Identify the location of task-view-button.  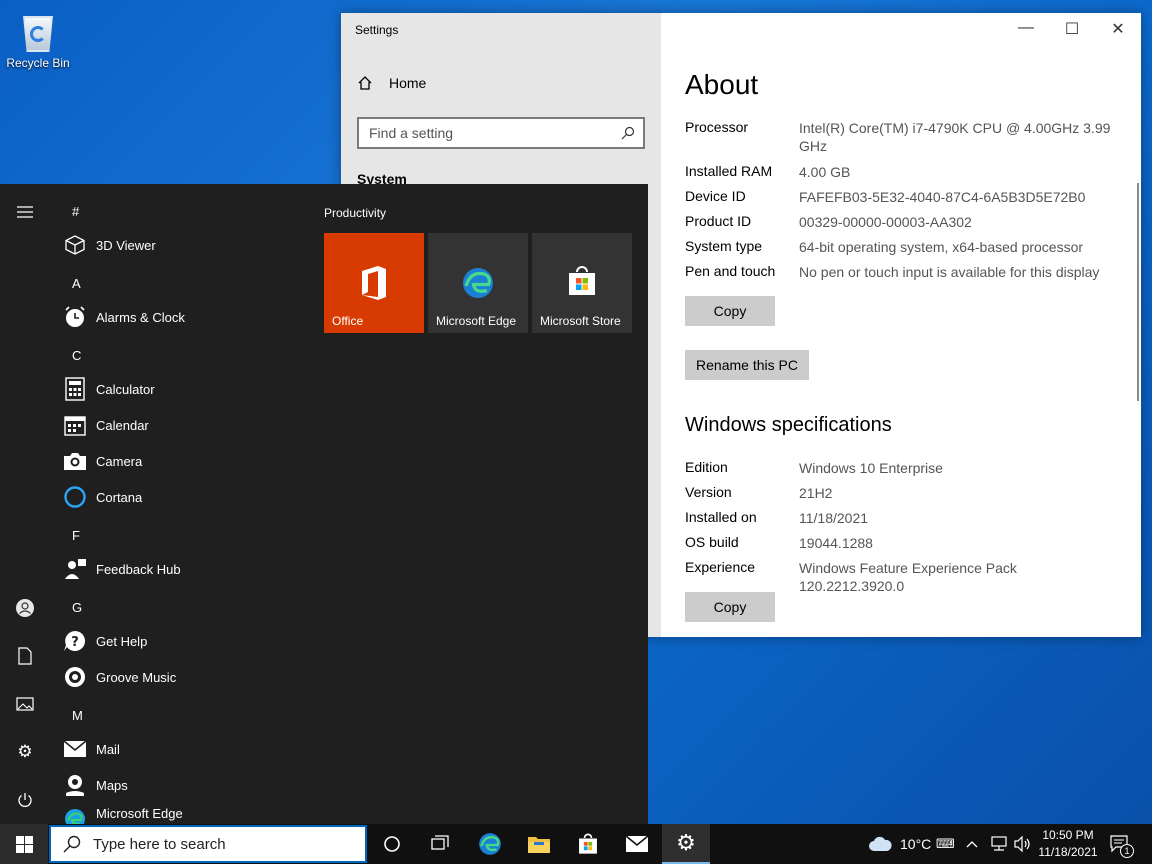
(440, 844).